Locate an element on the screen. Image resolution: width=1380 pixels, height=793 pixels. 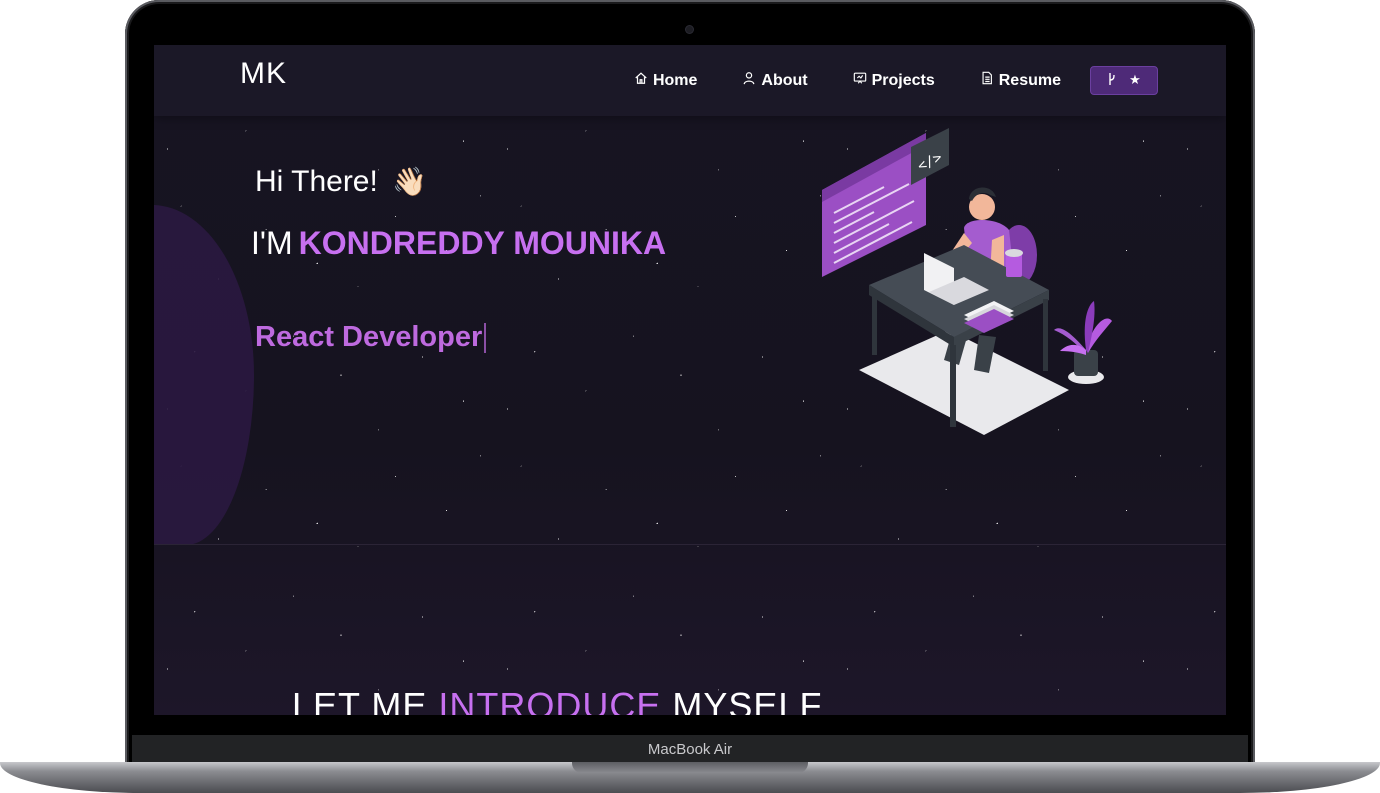
developer-illustration: </> is located at coordinates (967, 281).